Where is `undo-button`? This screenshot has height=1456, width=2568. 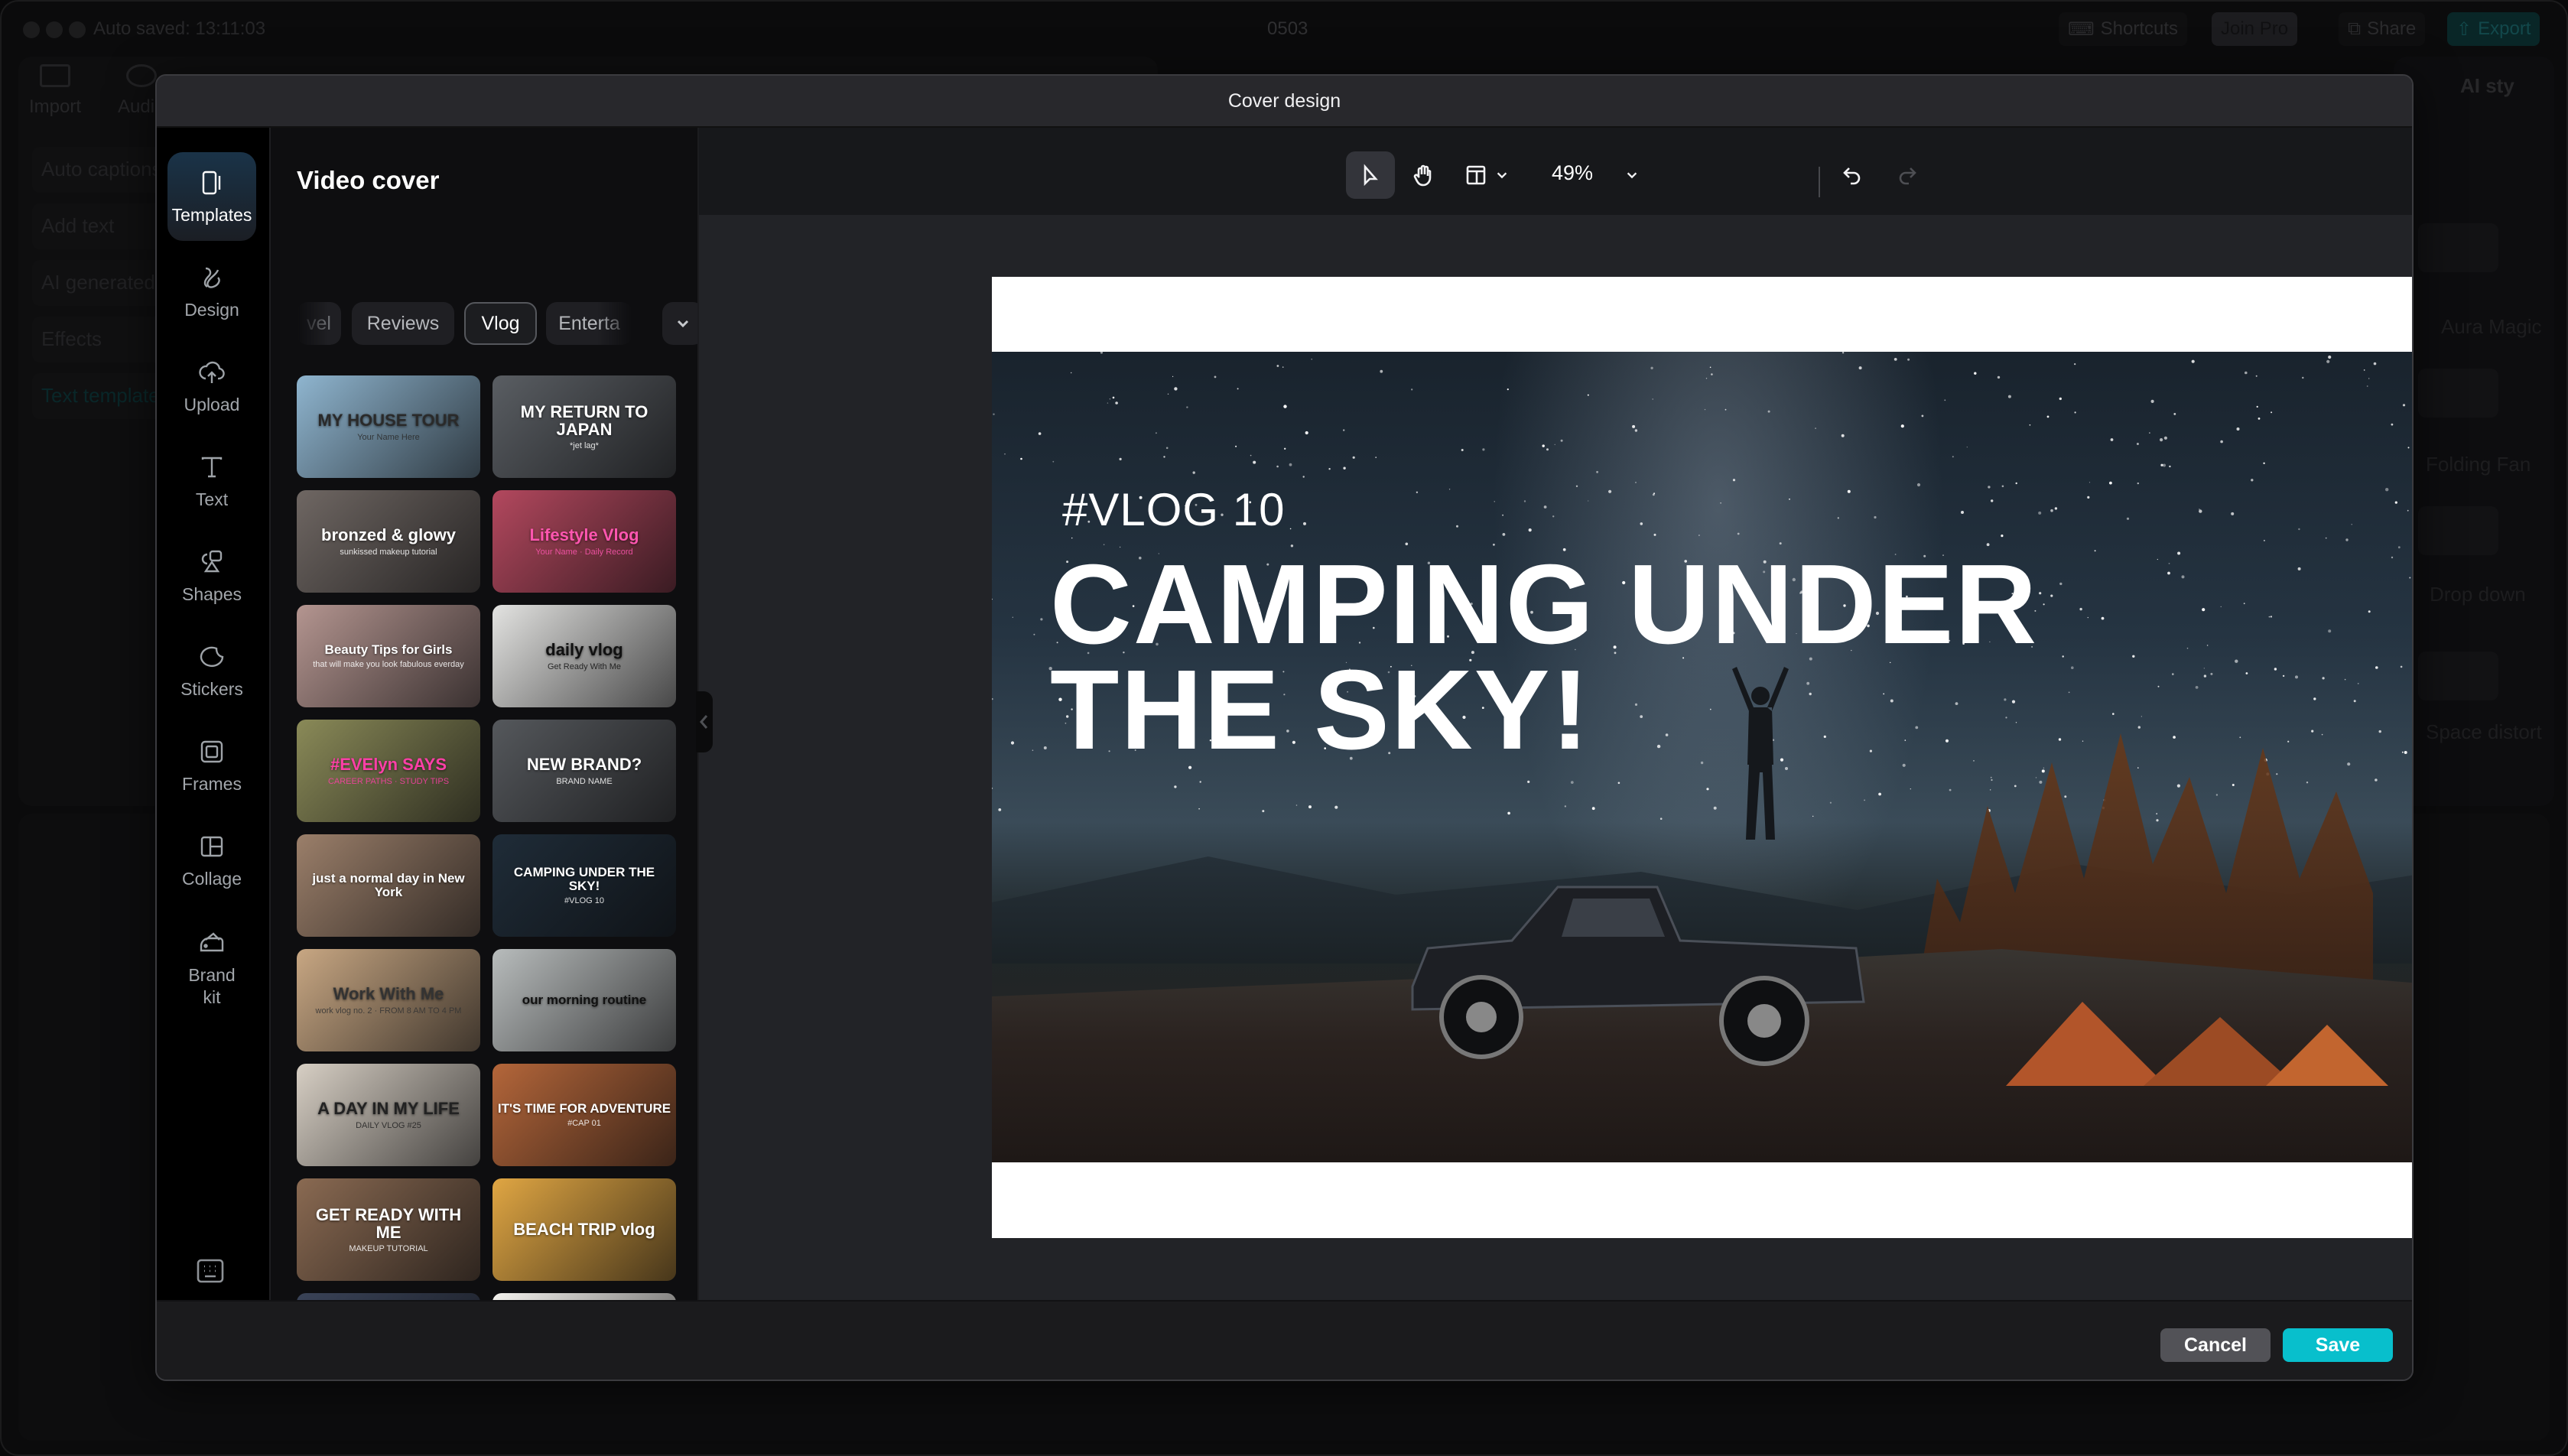 undo-button is located at coordinates (1853, 175).